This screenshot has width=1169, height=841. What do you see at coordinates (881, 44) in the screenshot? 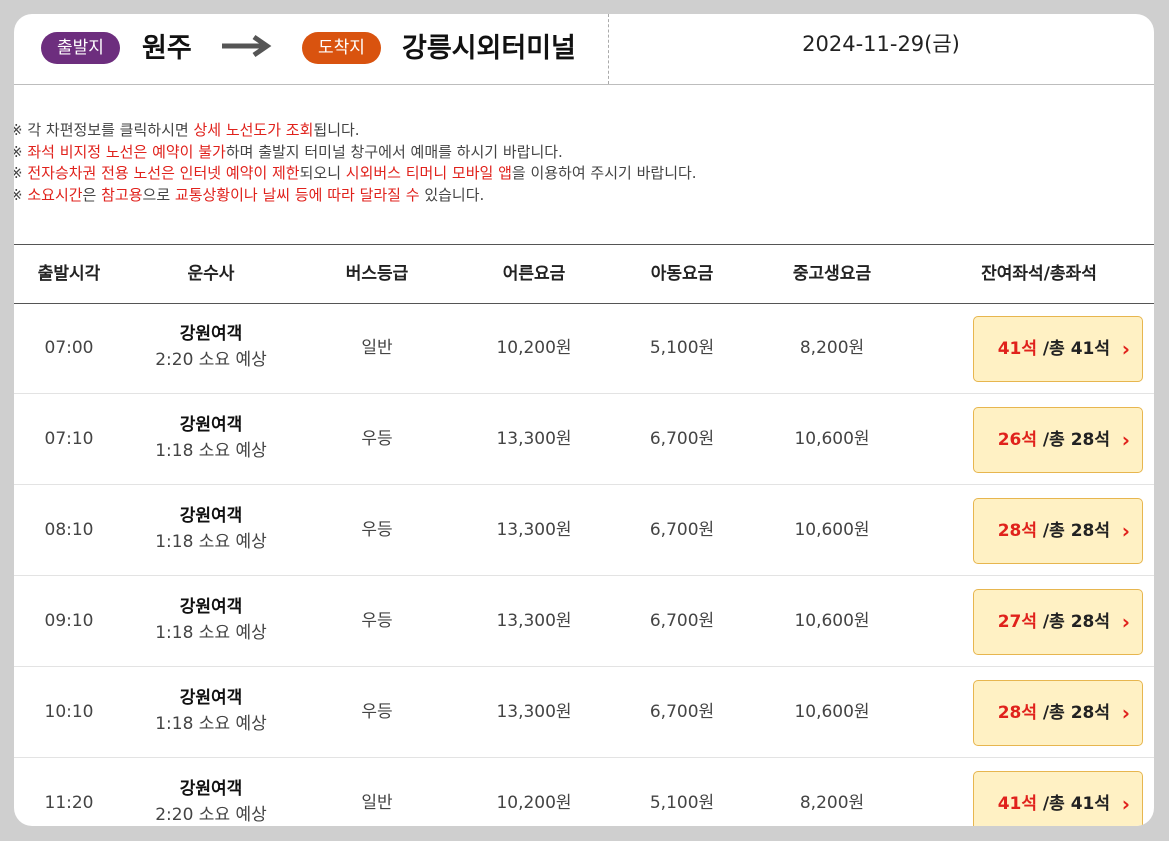
I see `travel-date: 2024-11-29(금)` at bounding box center [881, 44].